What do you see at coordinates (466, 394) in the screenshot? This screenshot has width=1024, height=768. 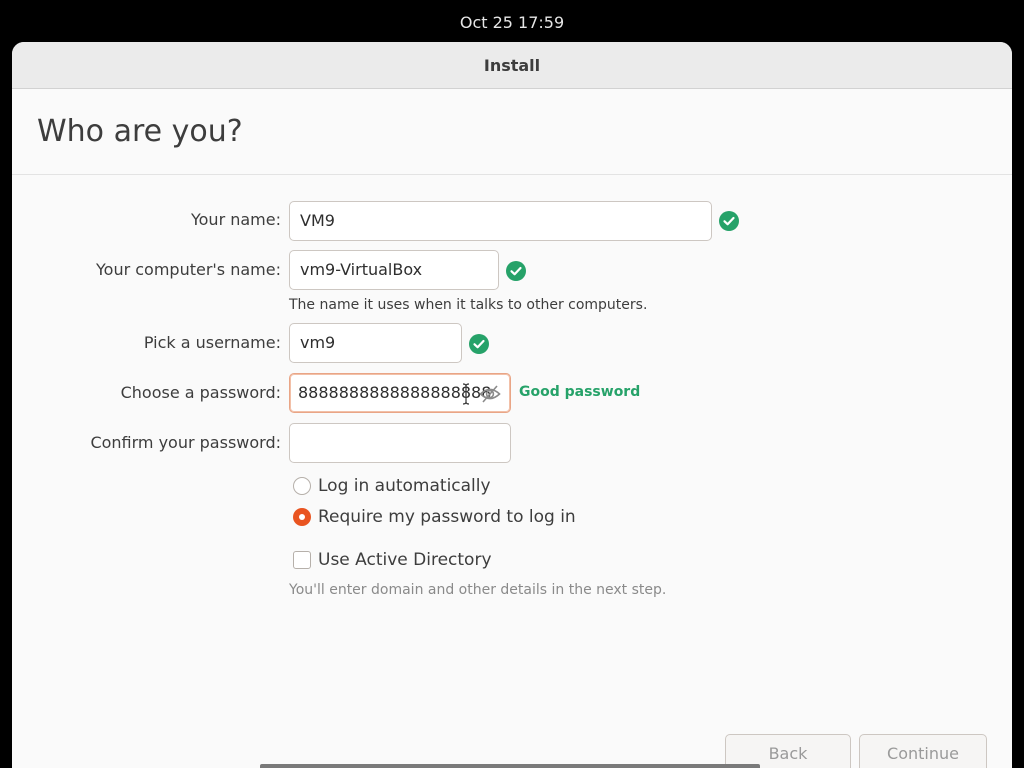 I see `text-cursor-icon` at bounding box center [466, 394].